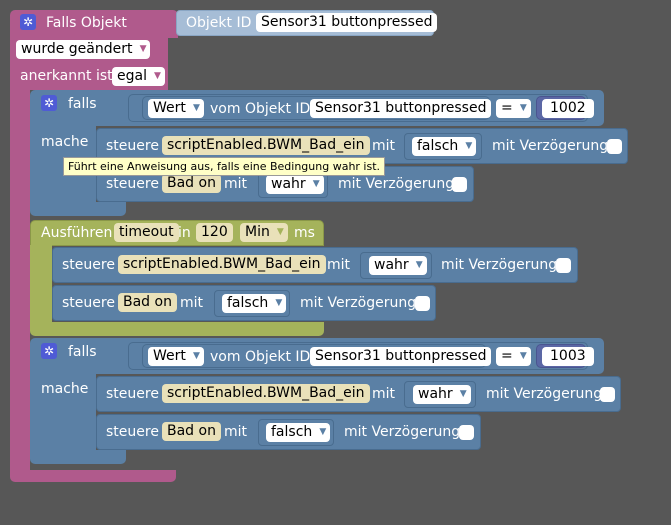 The width and height of the screenshot is (671, 525). I want to click on ack-label: anerkannt ist, so click(66, 76).